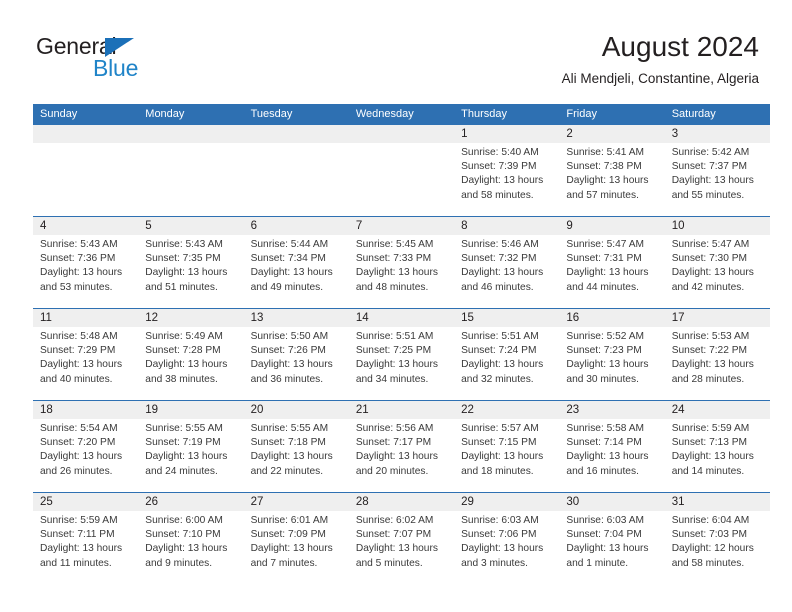  Describe the element at coordinates (85, 318) in the screenshot. I see `day-number-11: 11` at that location.